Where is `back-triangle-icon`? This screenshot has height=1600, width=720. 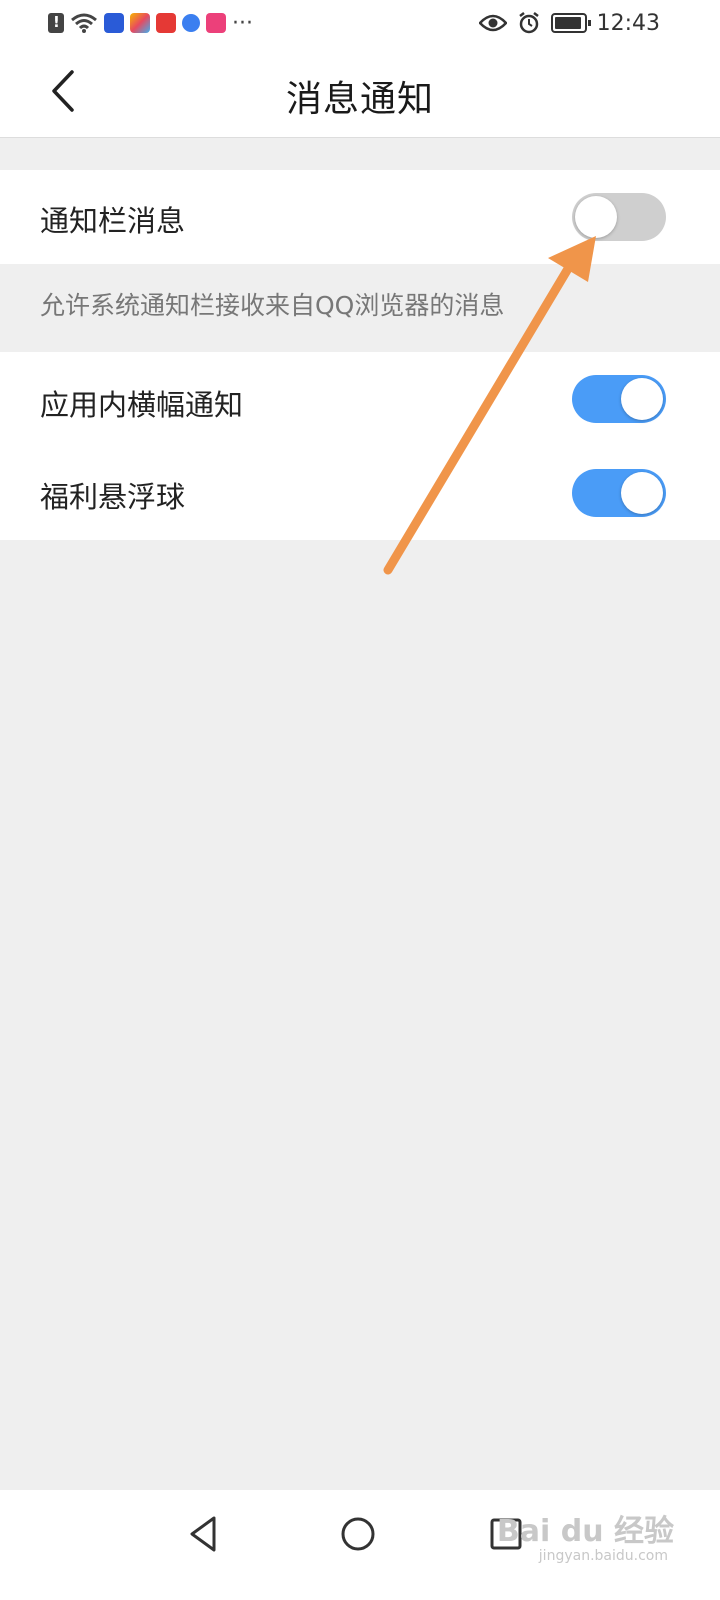 back-triangle-icon is located at coordinates (204, 1534).